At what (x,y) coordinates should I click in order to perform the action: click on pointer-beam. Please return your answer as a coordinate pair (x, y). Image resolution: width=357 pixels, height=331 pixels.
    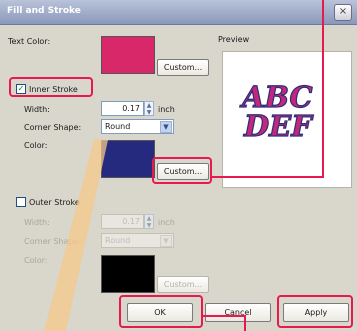
    Looking at the image, I should click on (76, 235).